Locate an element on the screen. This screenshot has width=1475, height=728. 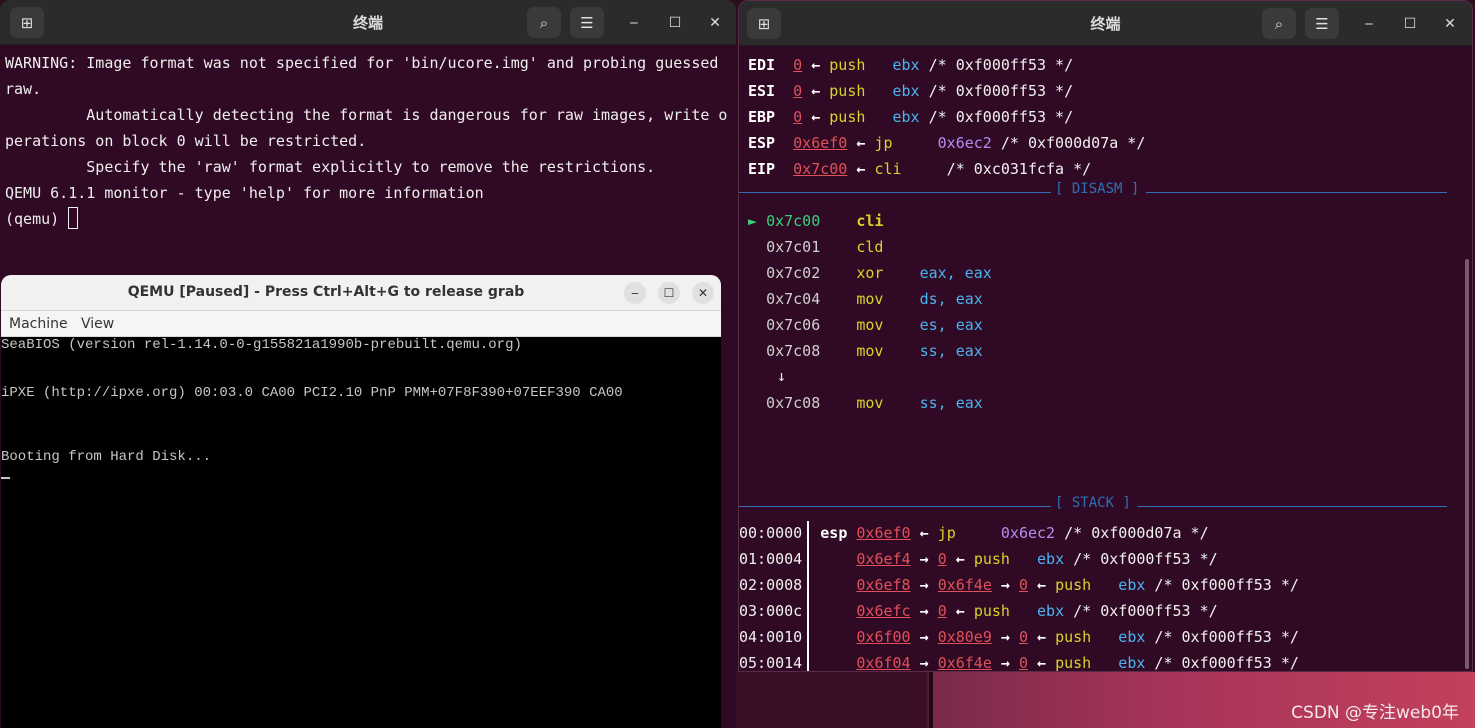
register-row: ESP 0x6ef0 ← jp 0x6ec2 /* 0xf000d07a */ is located at coordinates (946, 143).